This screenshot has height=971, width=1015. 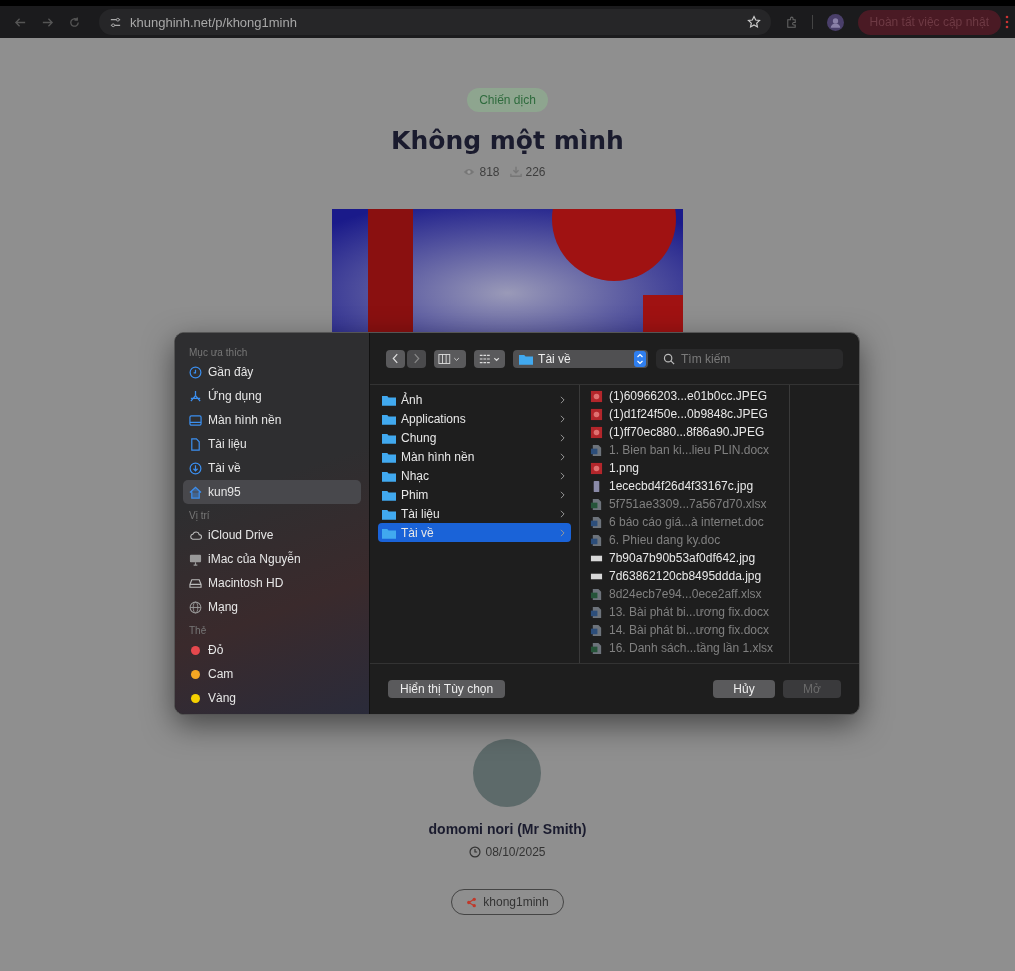 What do you see at coordinates (195, 492) in the screenshot?
I see `home-icon` at bounding box center [195, 492].